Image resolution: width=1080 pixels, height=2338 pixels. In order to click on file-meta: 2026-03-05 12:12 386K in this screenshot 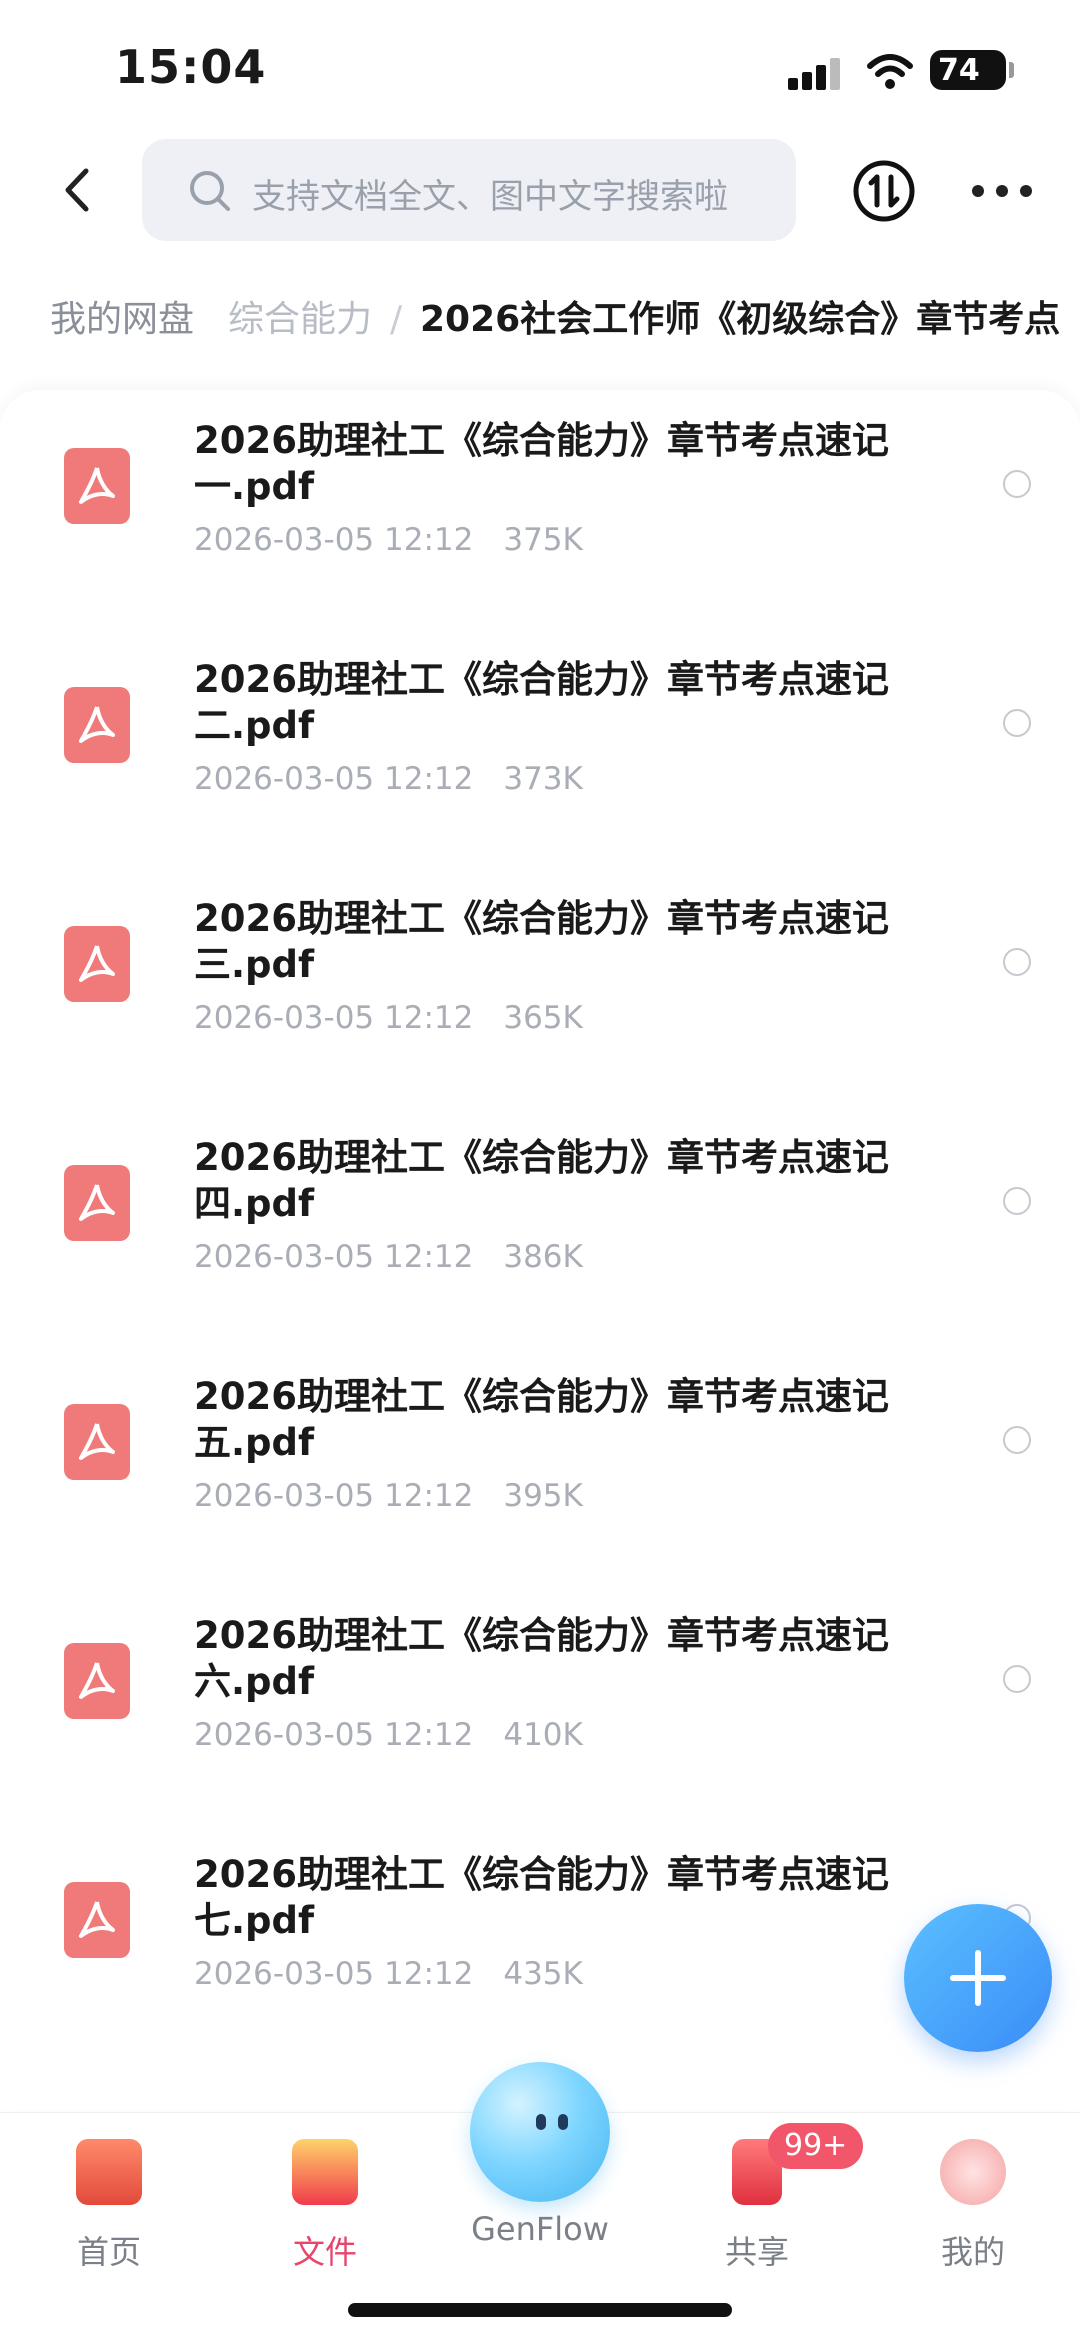, I will do `click(388, 1257)`.